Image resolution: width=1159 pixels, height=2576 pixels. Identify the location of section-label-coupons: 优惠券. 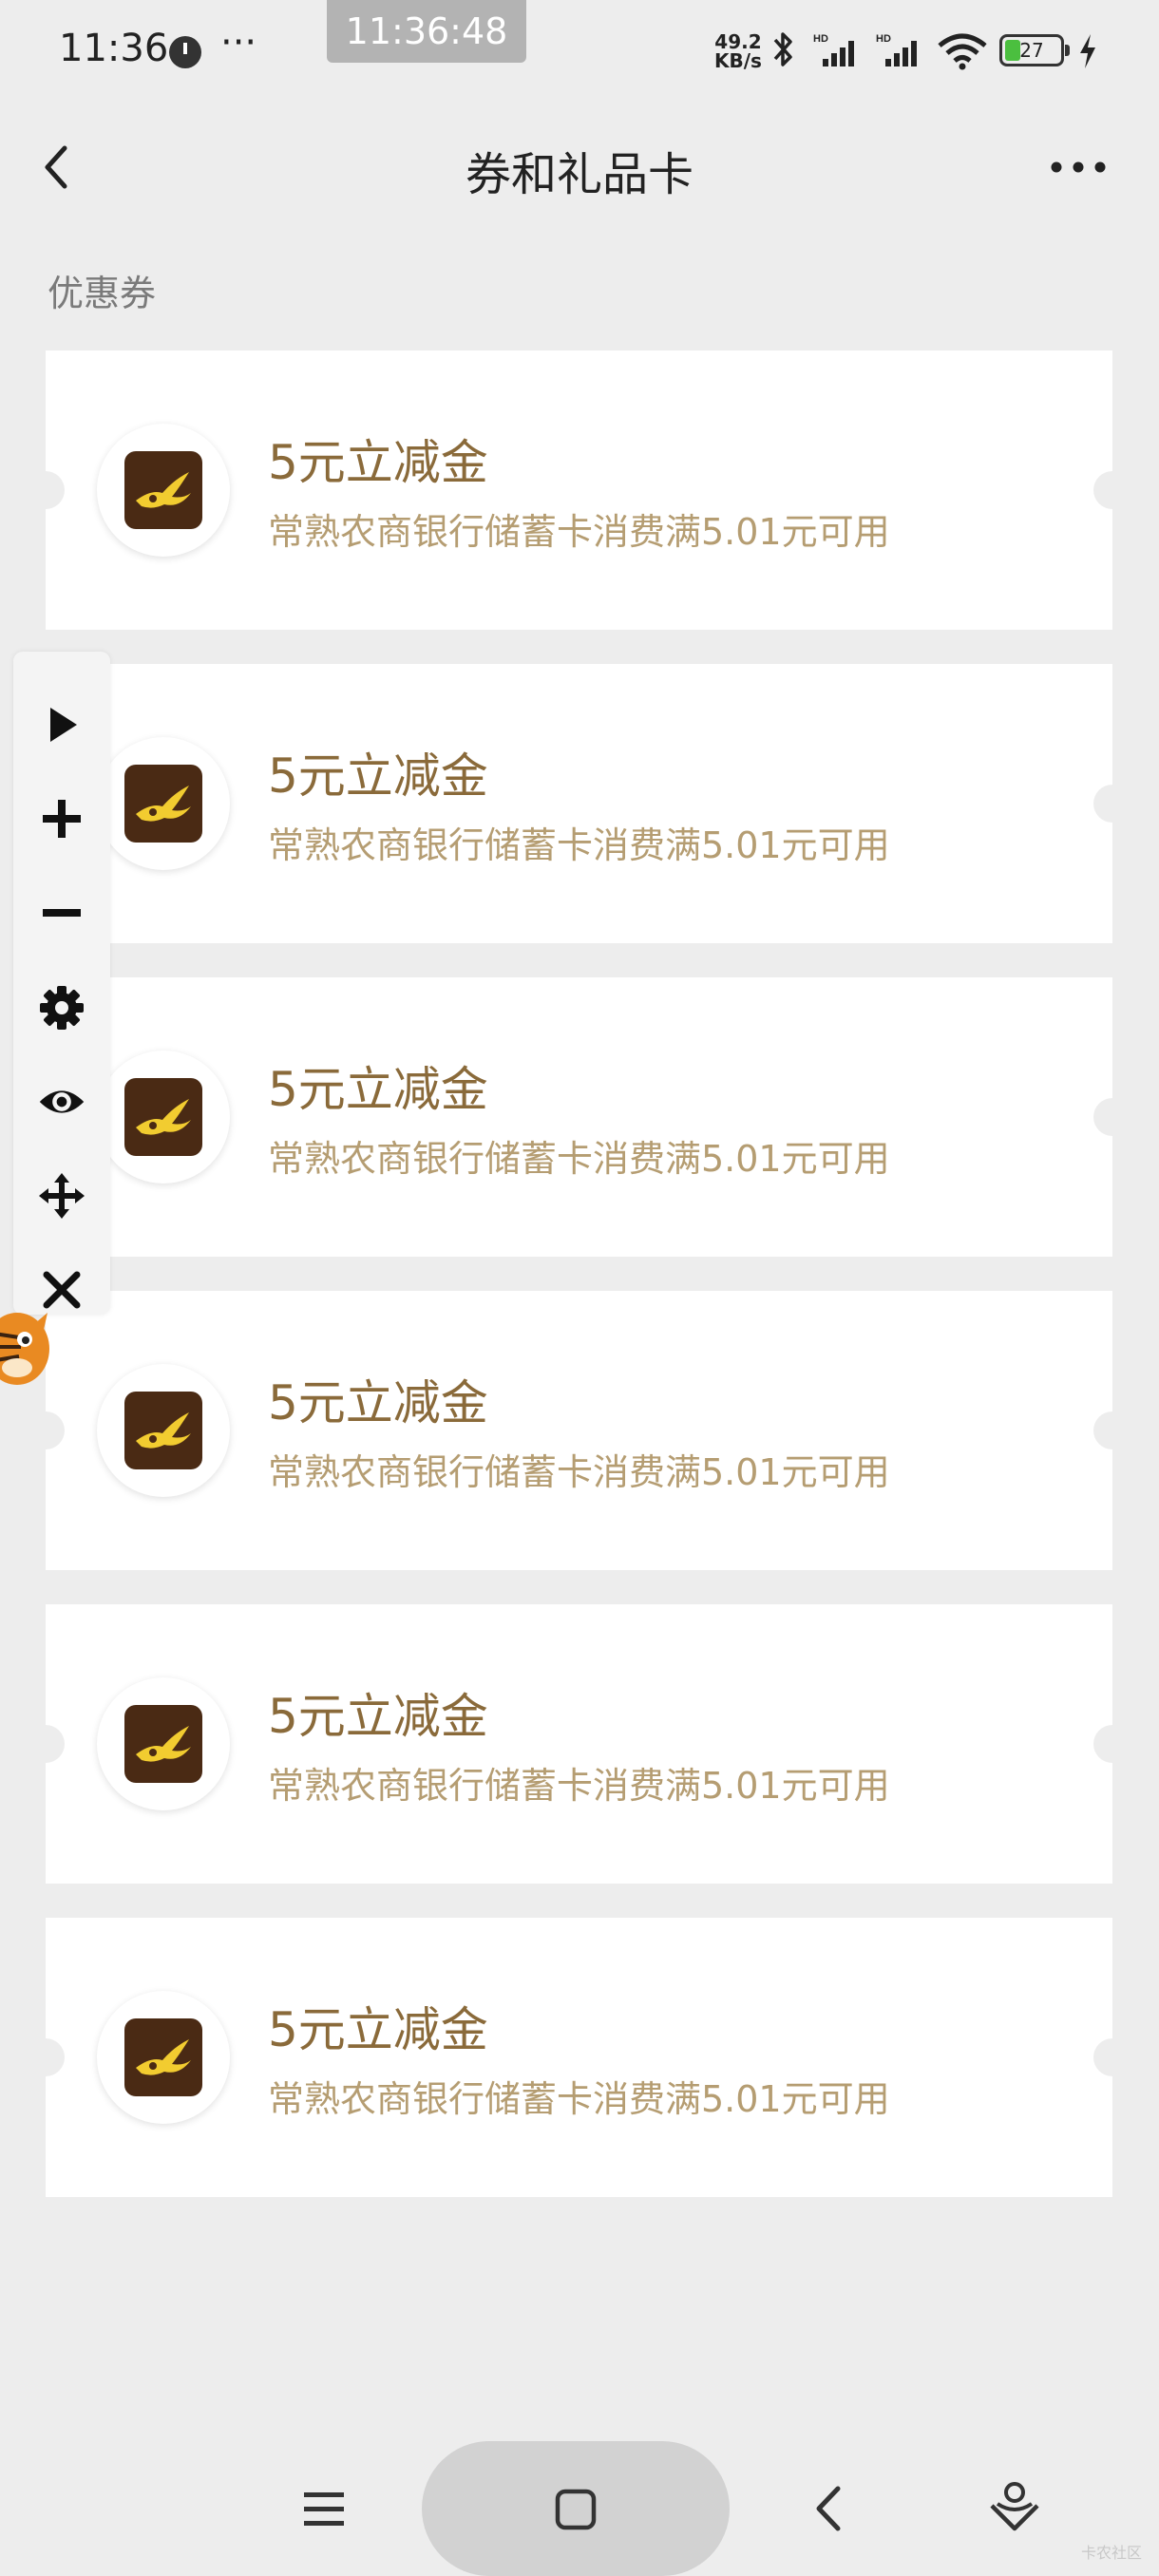
(102, 293).